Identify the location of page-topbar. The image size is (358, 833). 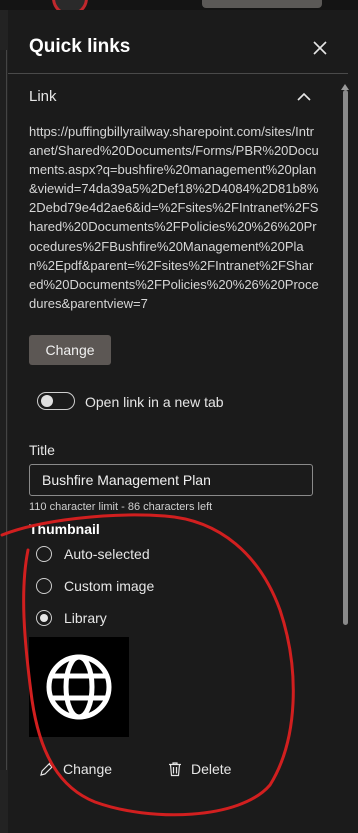
(179, 8).